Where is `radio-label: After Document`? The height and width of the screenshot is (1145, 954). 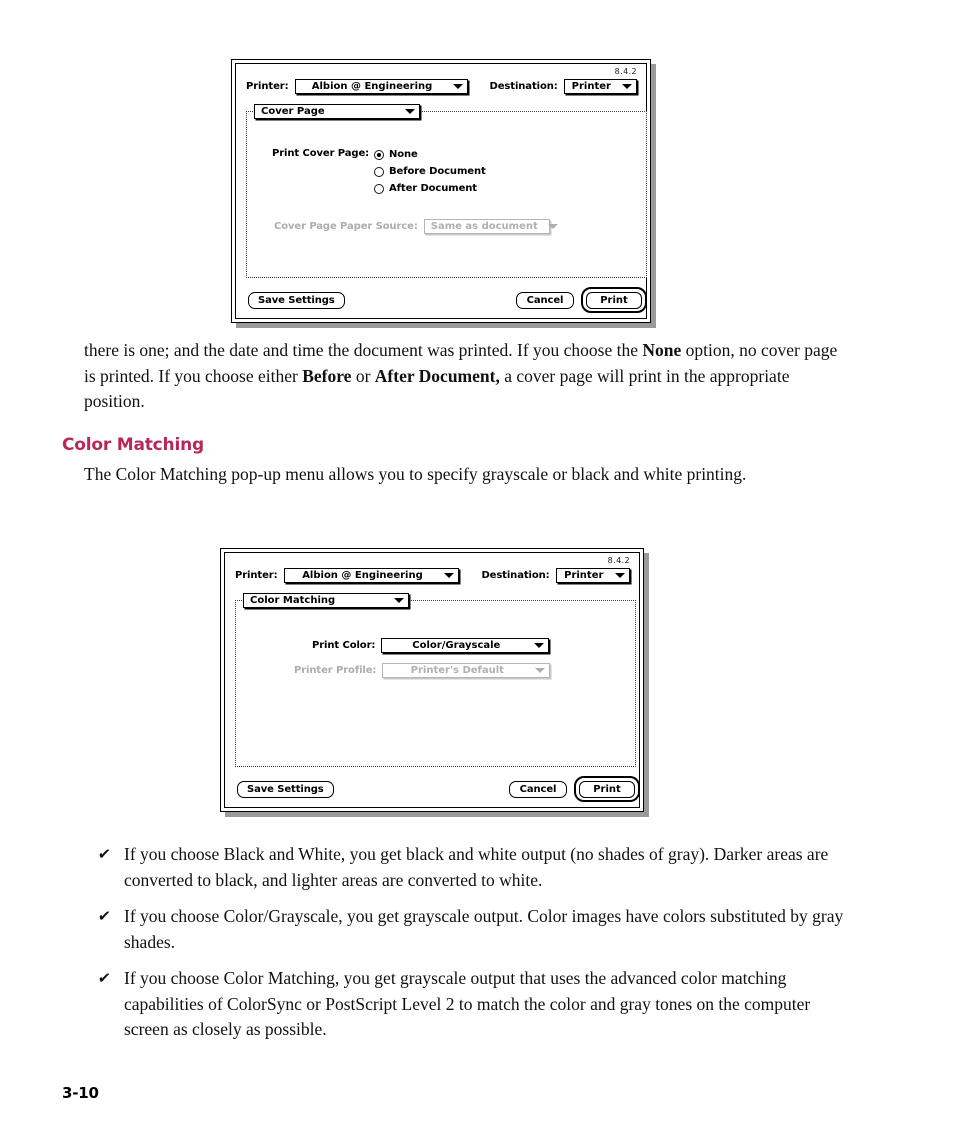
radio-label: After Document is located at coordinates (433, 188).